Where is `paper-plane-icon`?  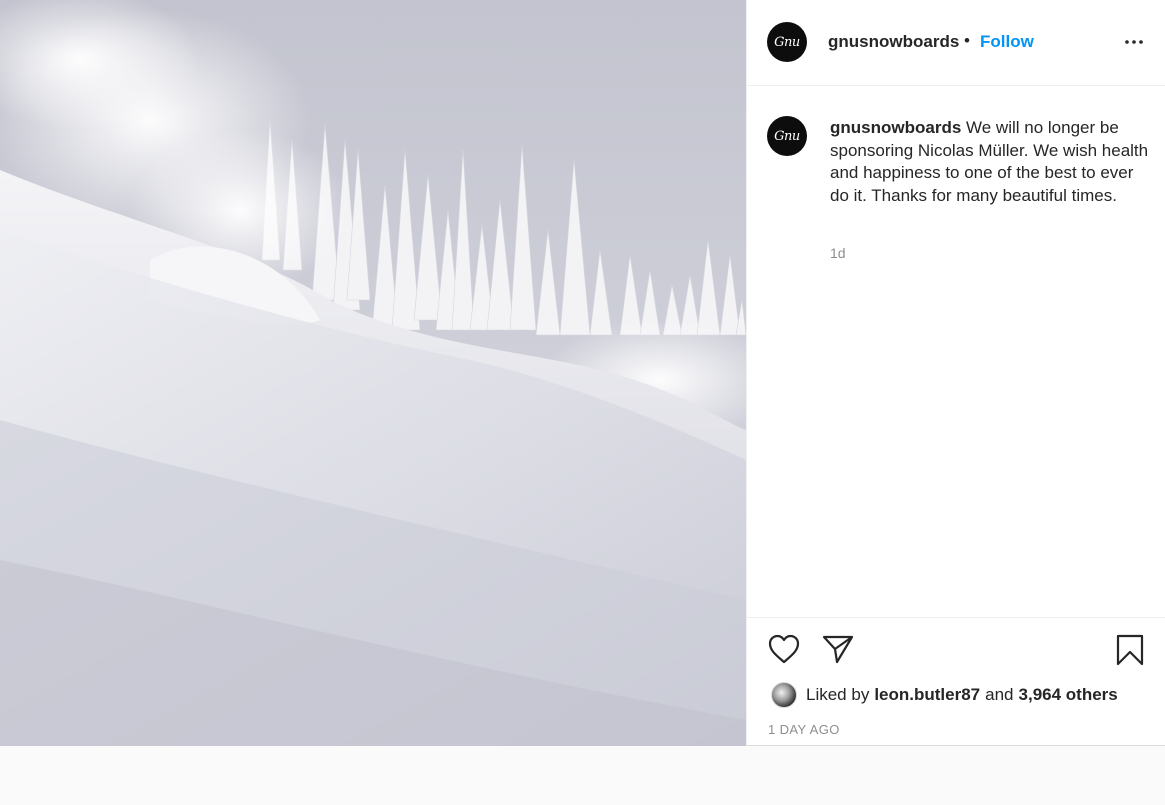 paper-plane-icon is located at coordinates (838, 649).